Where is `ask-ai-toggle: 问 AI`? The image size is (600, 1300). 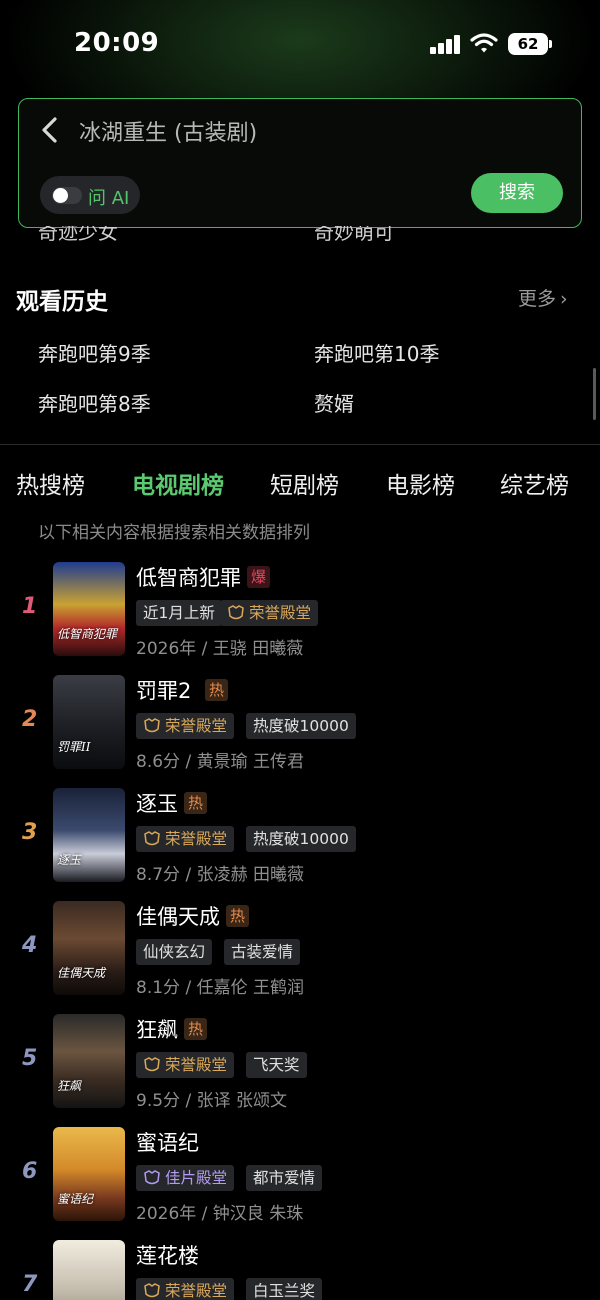
ask-ai-toggle: 问 AI is located at coordinates (90, 195).